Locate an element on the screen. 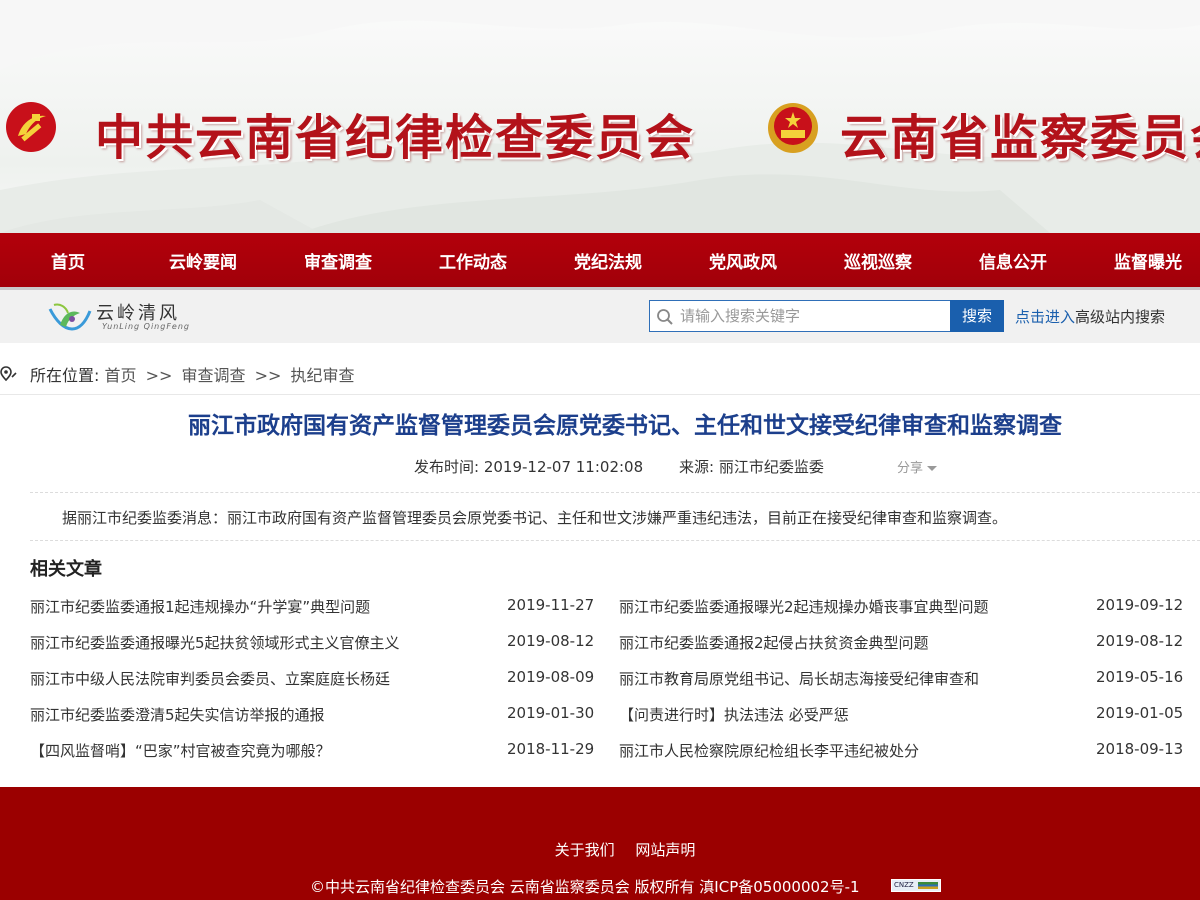 The width and height of the screenshot is (1200, 900). publish-time: 发布时间: 2019-12-07 11:02:08 is located at coordinates (529, 467).